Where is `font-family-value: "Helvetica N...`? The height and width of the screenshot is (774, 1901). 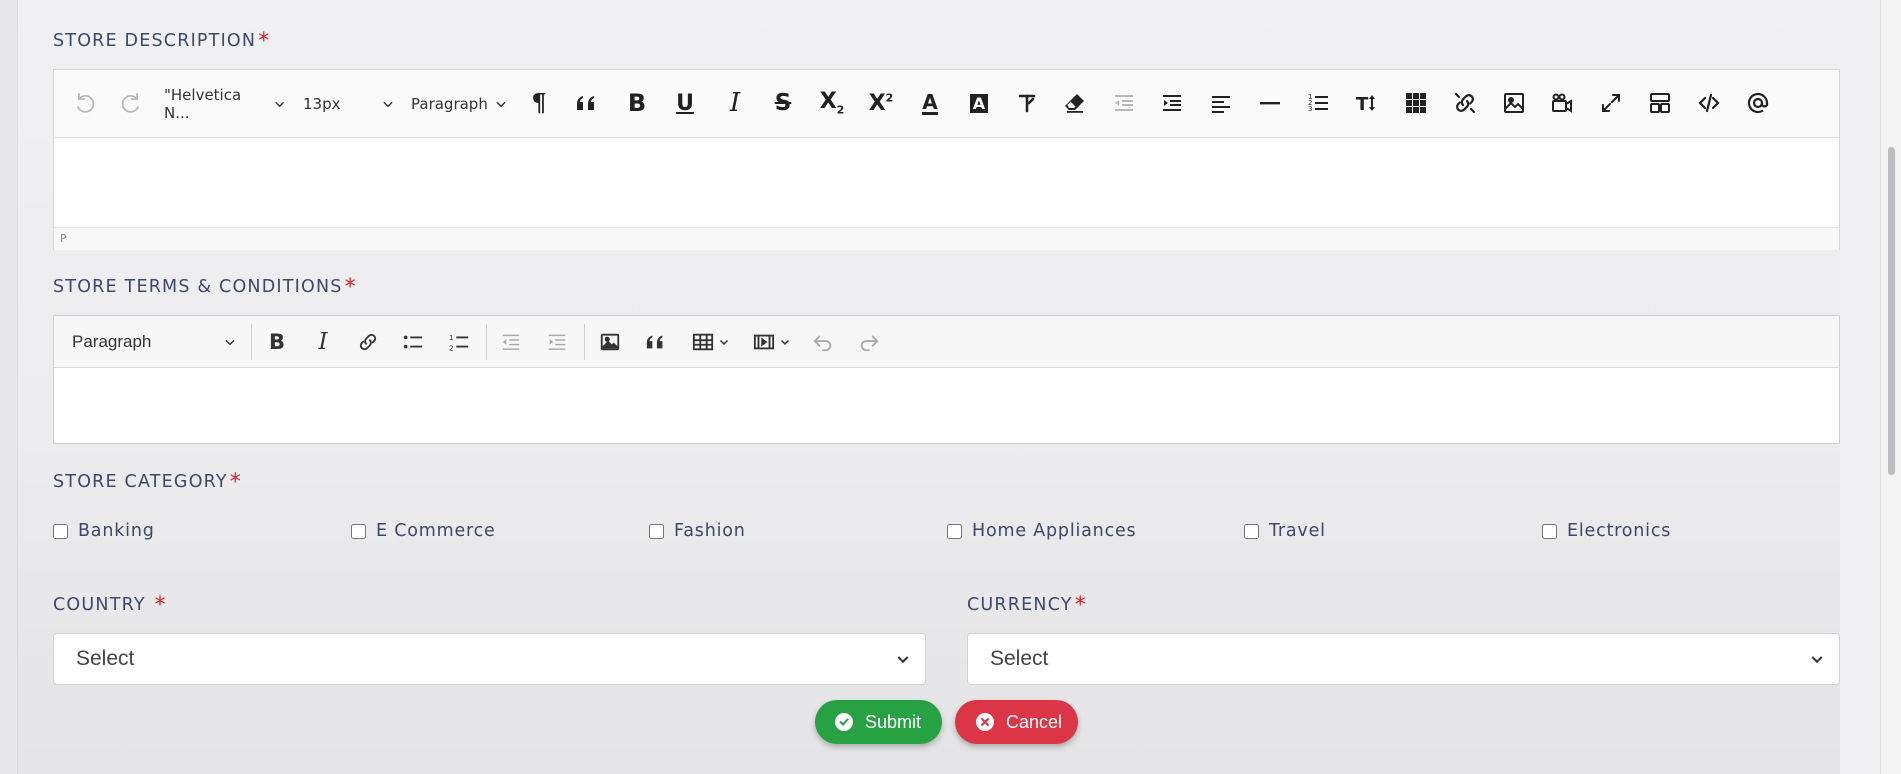 font-family-value: "Helvetica N... is located at coordinates (203, 104).